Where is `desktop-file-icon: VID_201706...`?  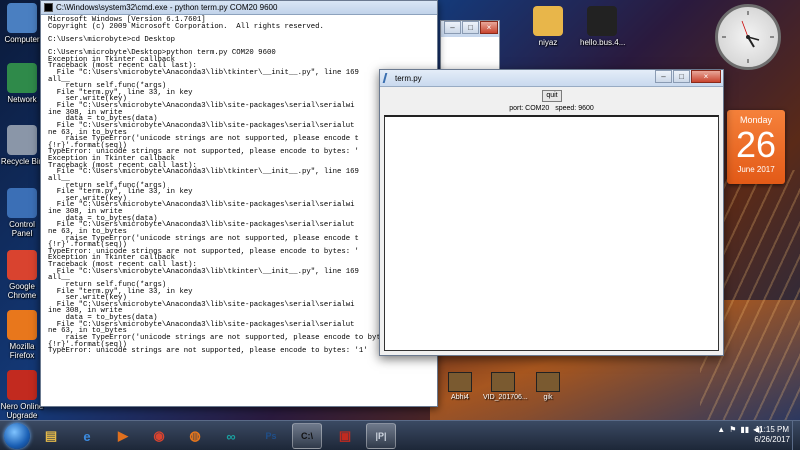 desktop-file-icon: VID_201706... is located at coordinates (505, 386).